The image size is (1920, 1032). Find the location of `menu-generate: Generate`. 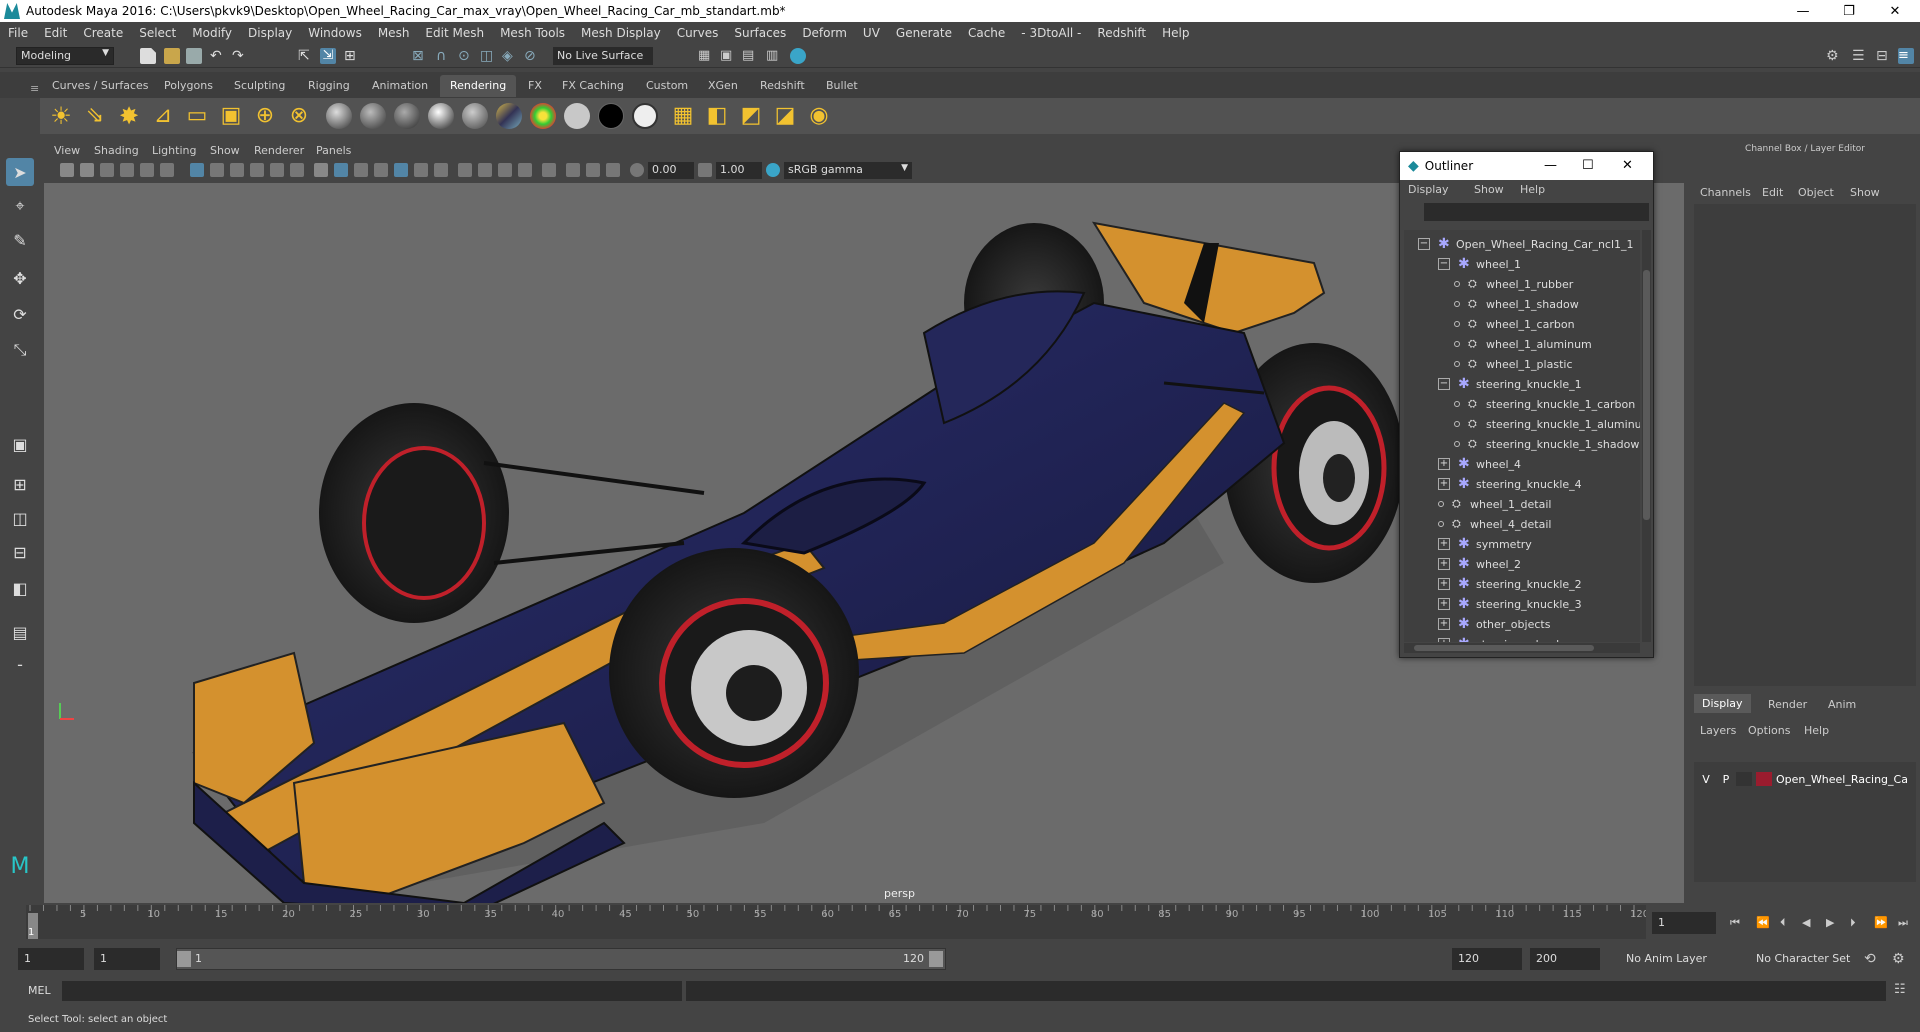

menu-generate: Generate is located at coordinates (924, 33).